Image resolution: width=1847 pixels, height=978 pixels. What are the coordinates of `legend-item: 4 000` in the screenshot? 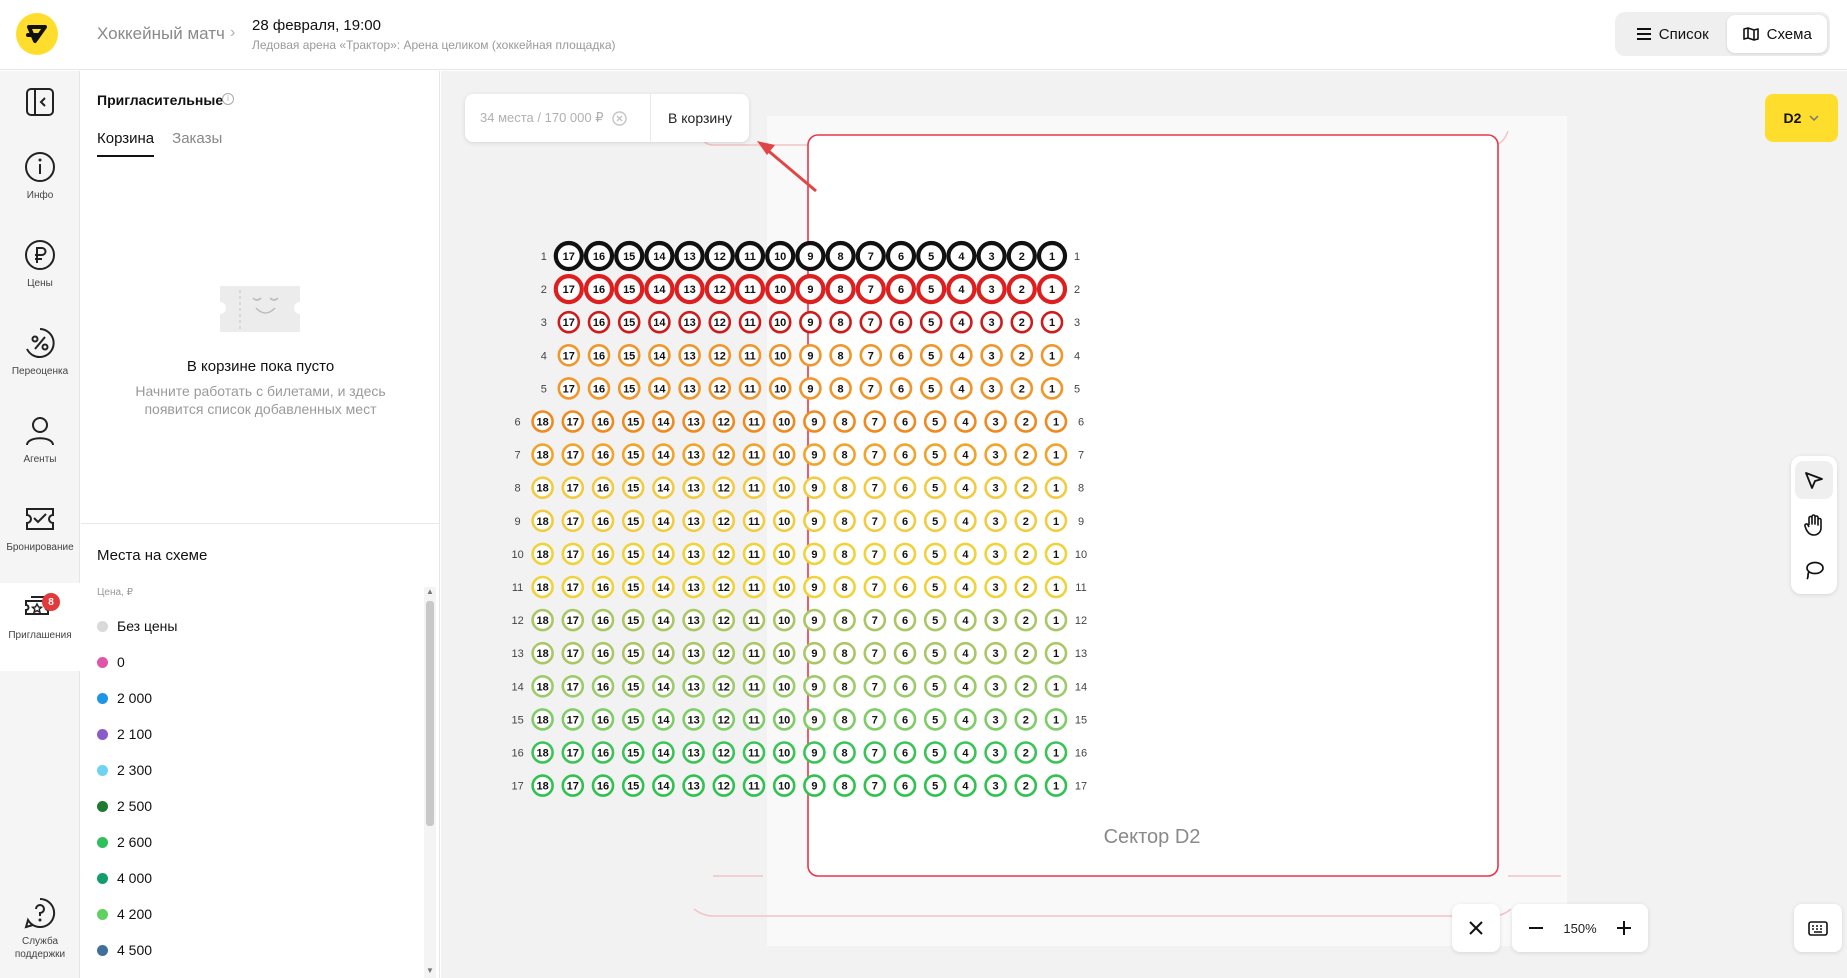 It's located at (137, 878).